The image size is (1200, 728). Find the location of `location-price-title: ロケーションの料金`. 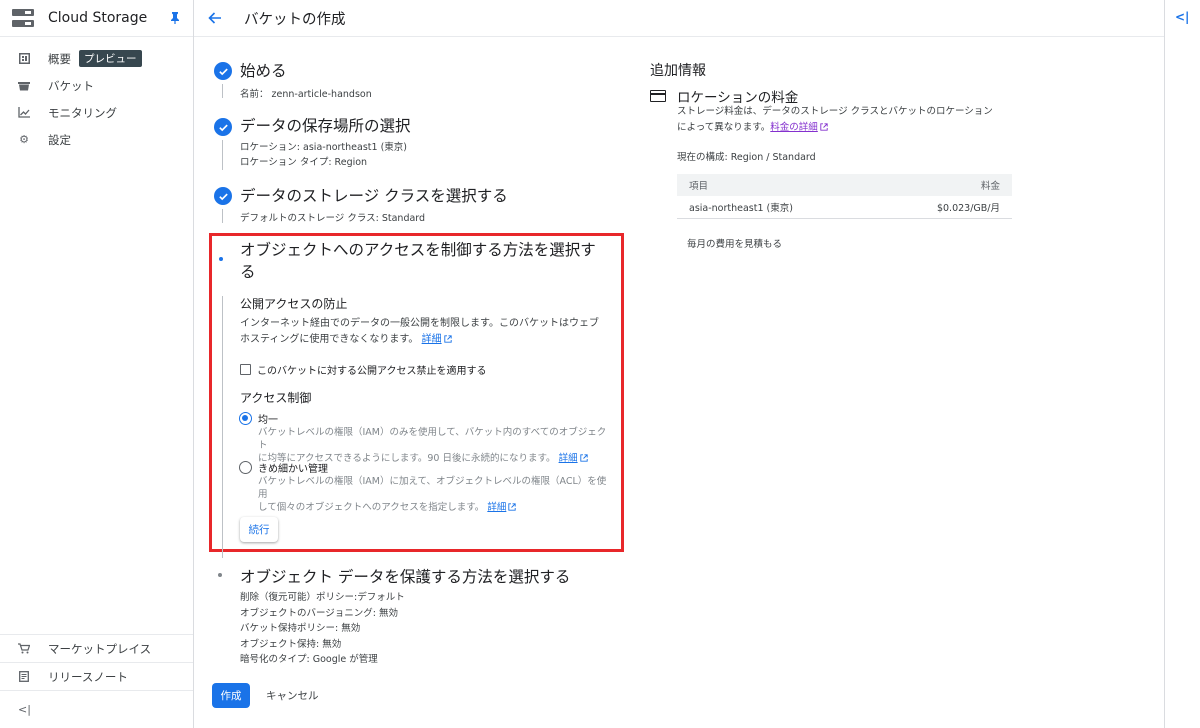

location-price-title: ロケーションの料金 is located at coordinates (738, 98).